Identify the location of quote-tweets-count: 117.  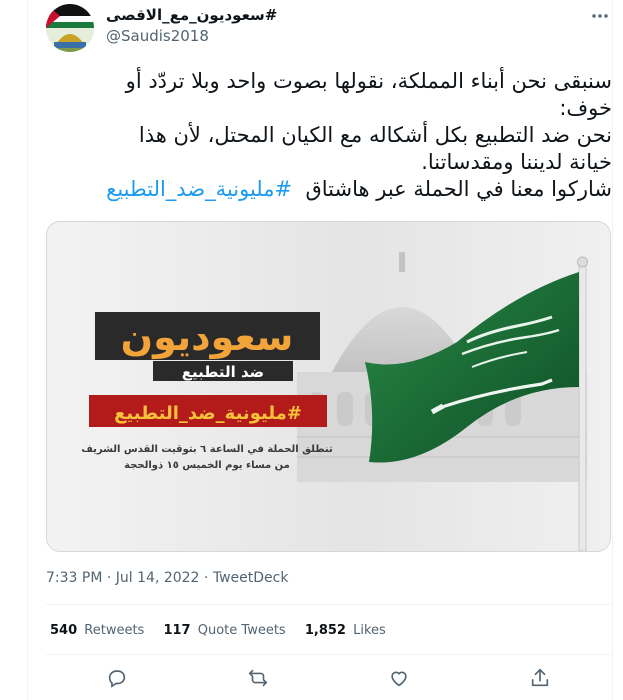
(177, 630).